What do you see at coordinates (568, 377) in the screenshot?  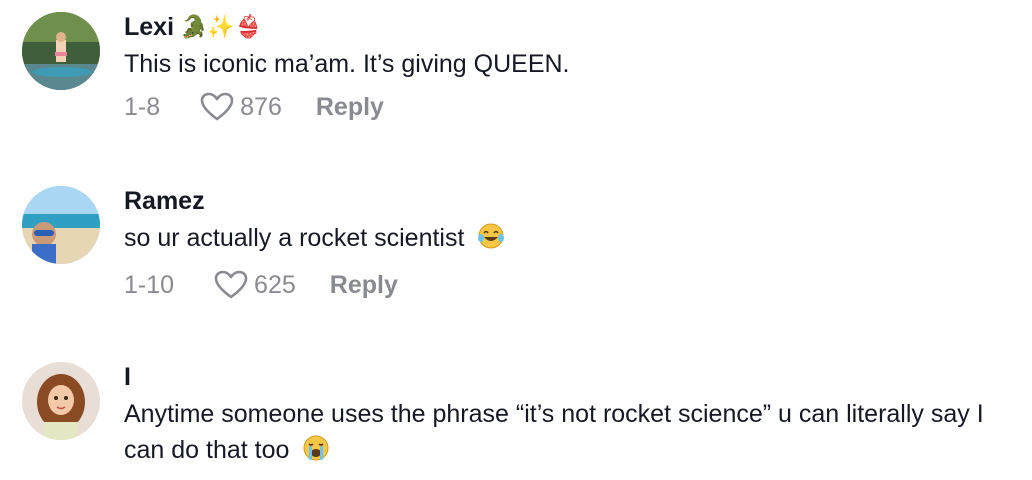 I see `username-row: I` at bounding box center [568, 377].